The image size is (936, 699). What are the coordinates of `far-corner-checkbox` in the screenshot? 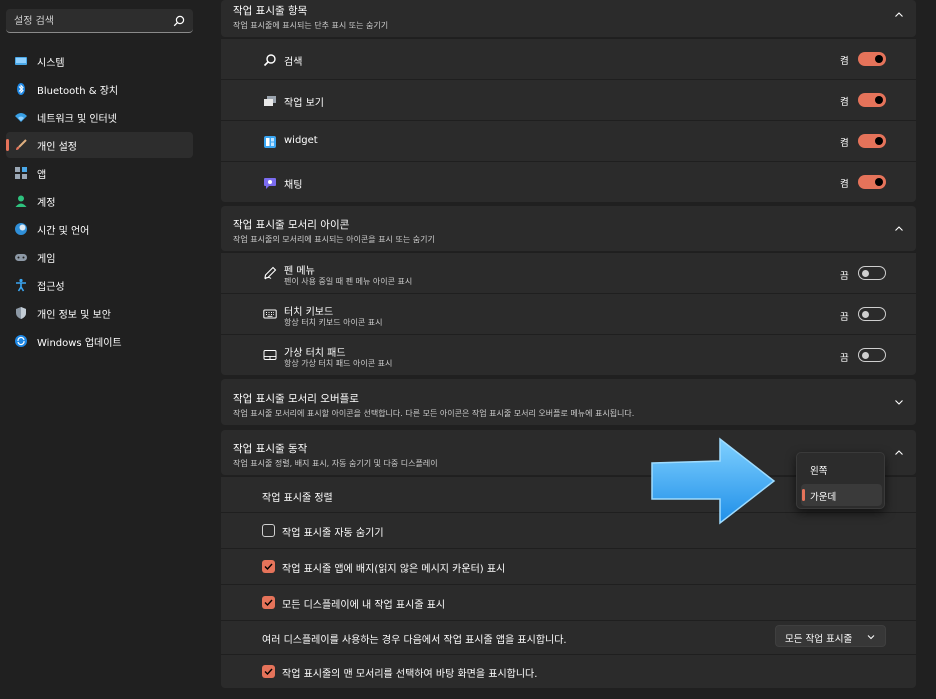 It's located at (268, 671).